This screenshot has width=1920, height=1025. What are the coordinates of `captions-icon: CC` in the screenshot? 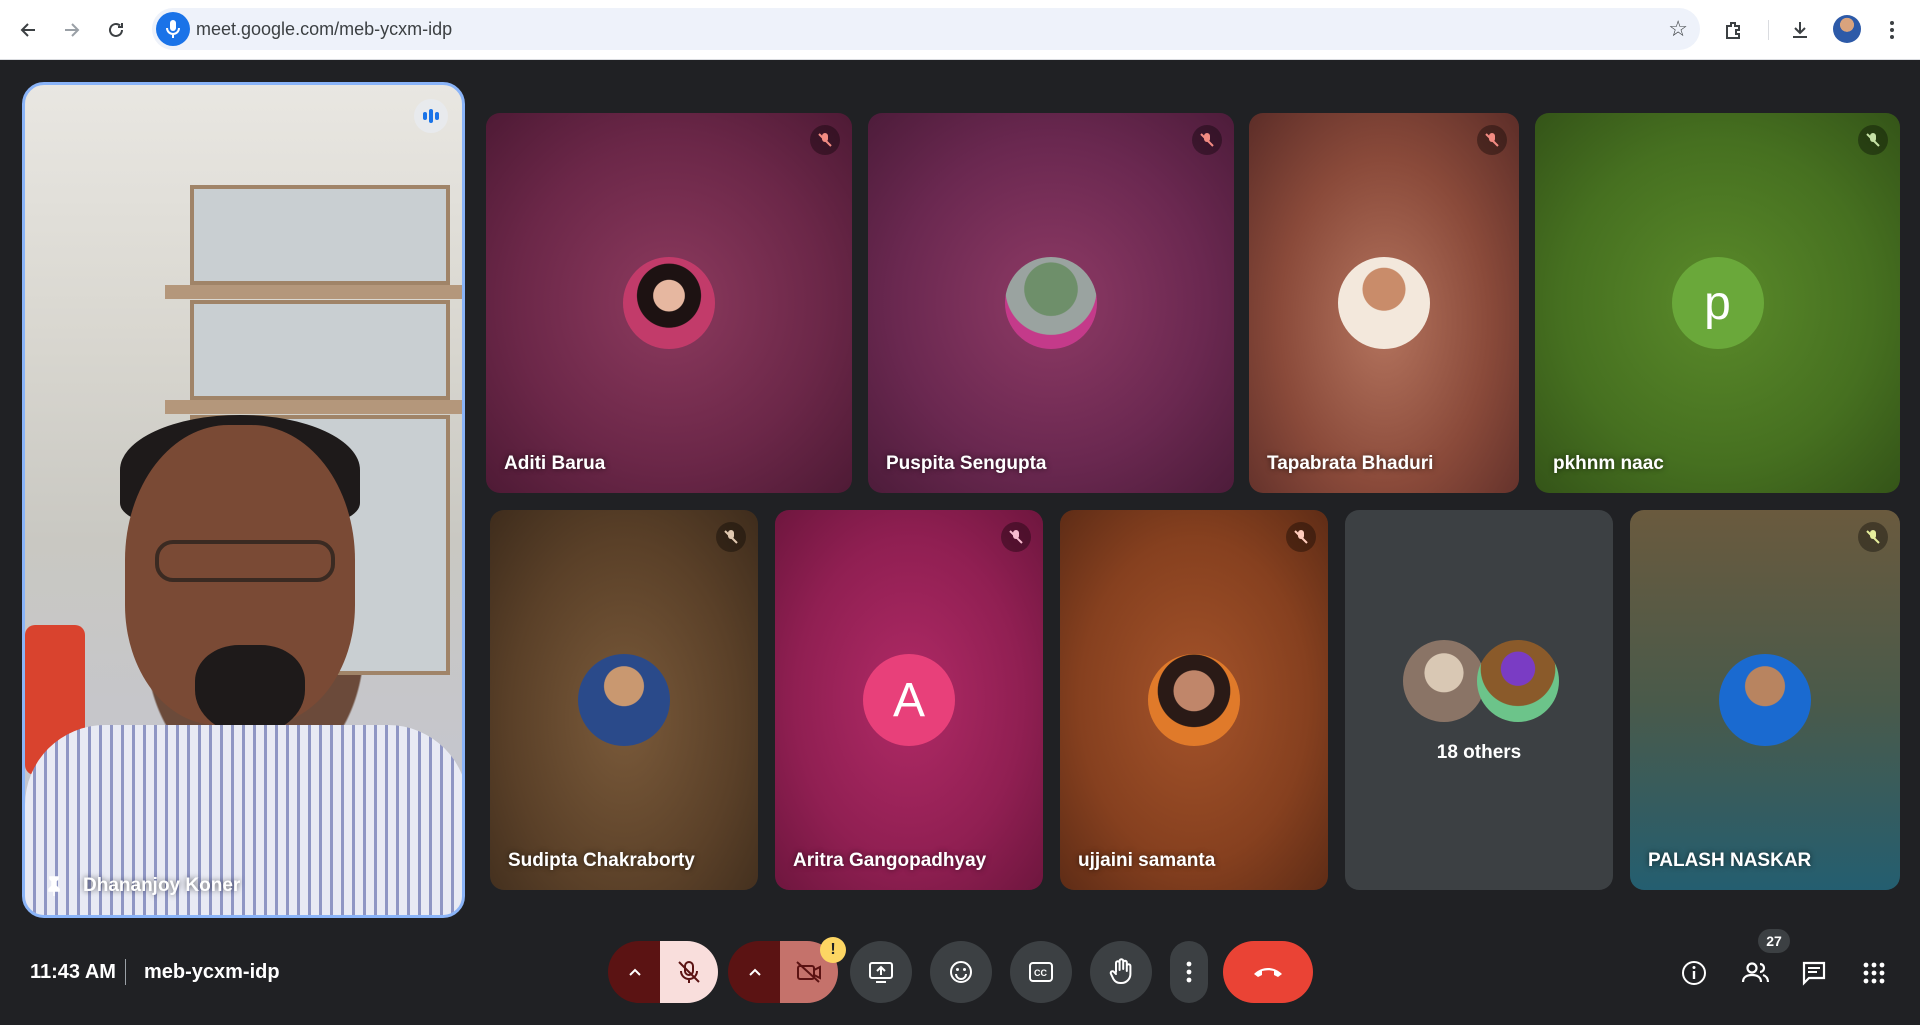 It's located at (1041, 972).